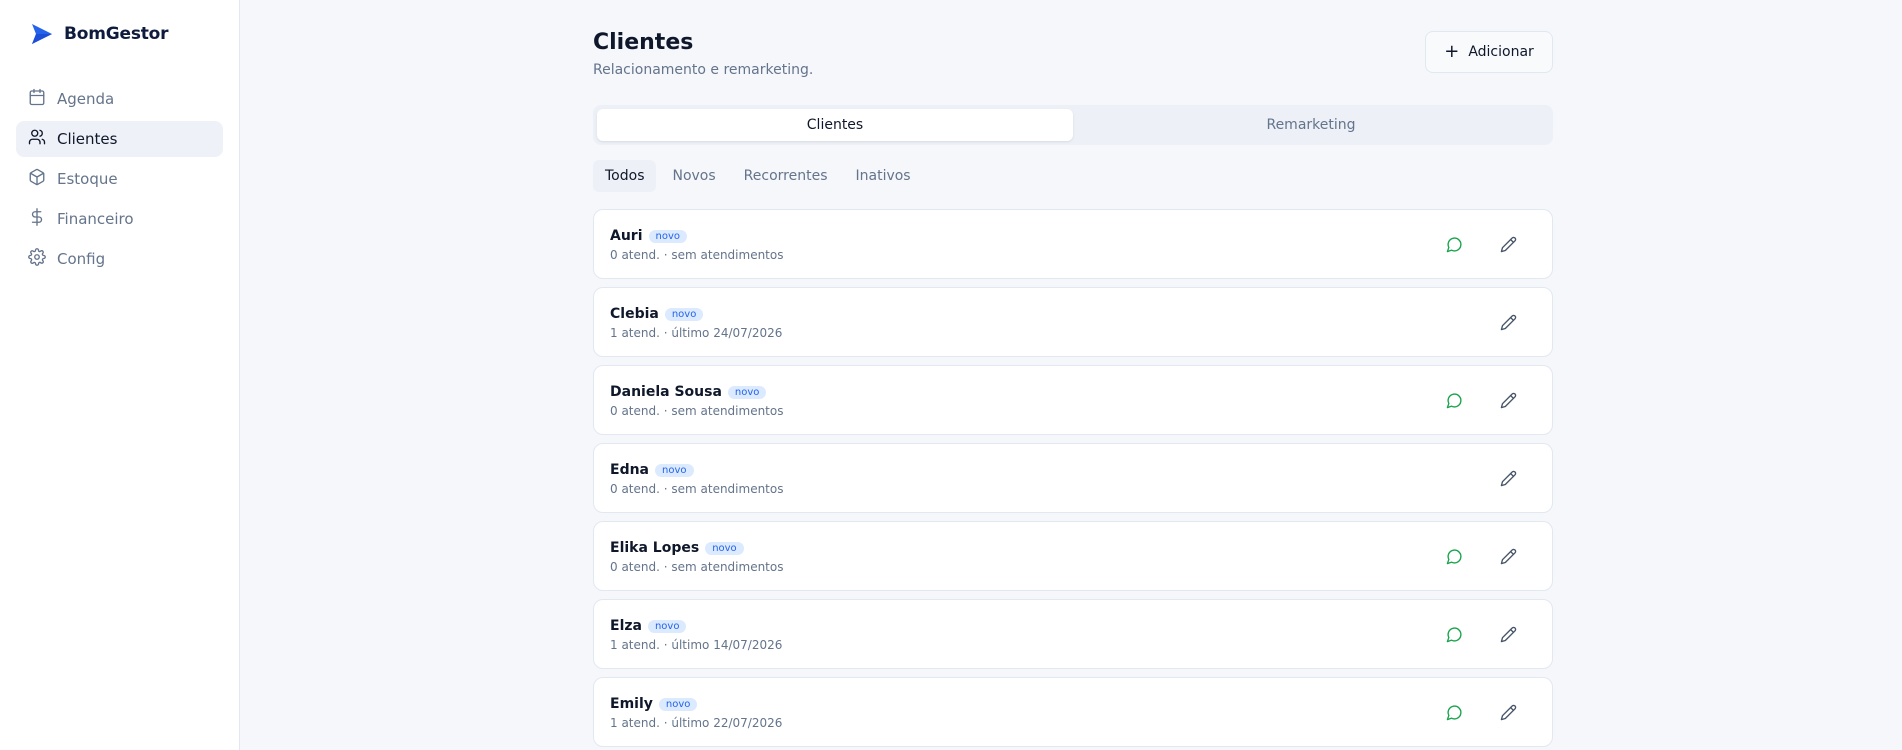 This screenshot has width=1902, height=750. What do you see at coordinates (626, 626) in the screenshot?
I see `client-name: Elza` at bounding box center [626, 626].